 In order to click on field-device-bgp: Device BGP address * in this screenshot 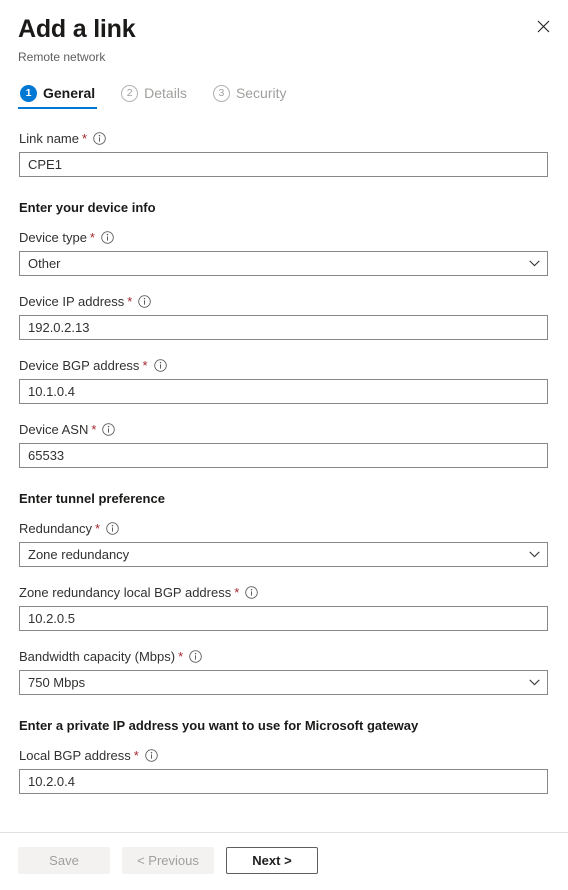, I will do `click(283, 380)`.